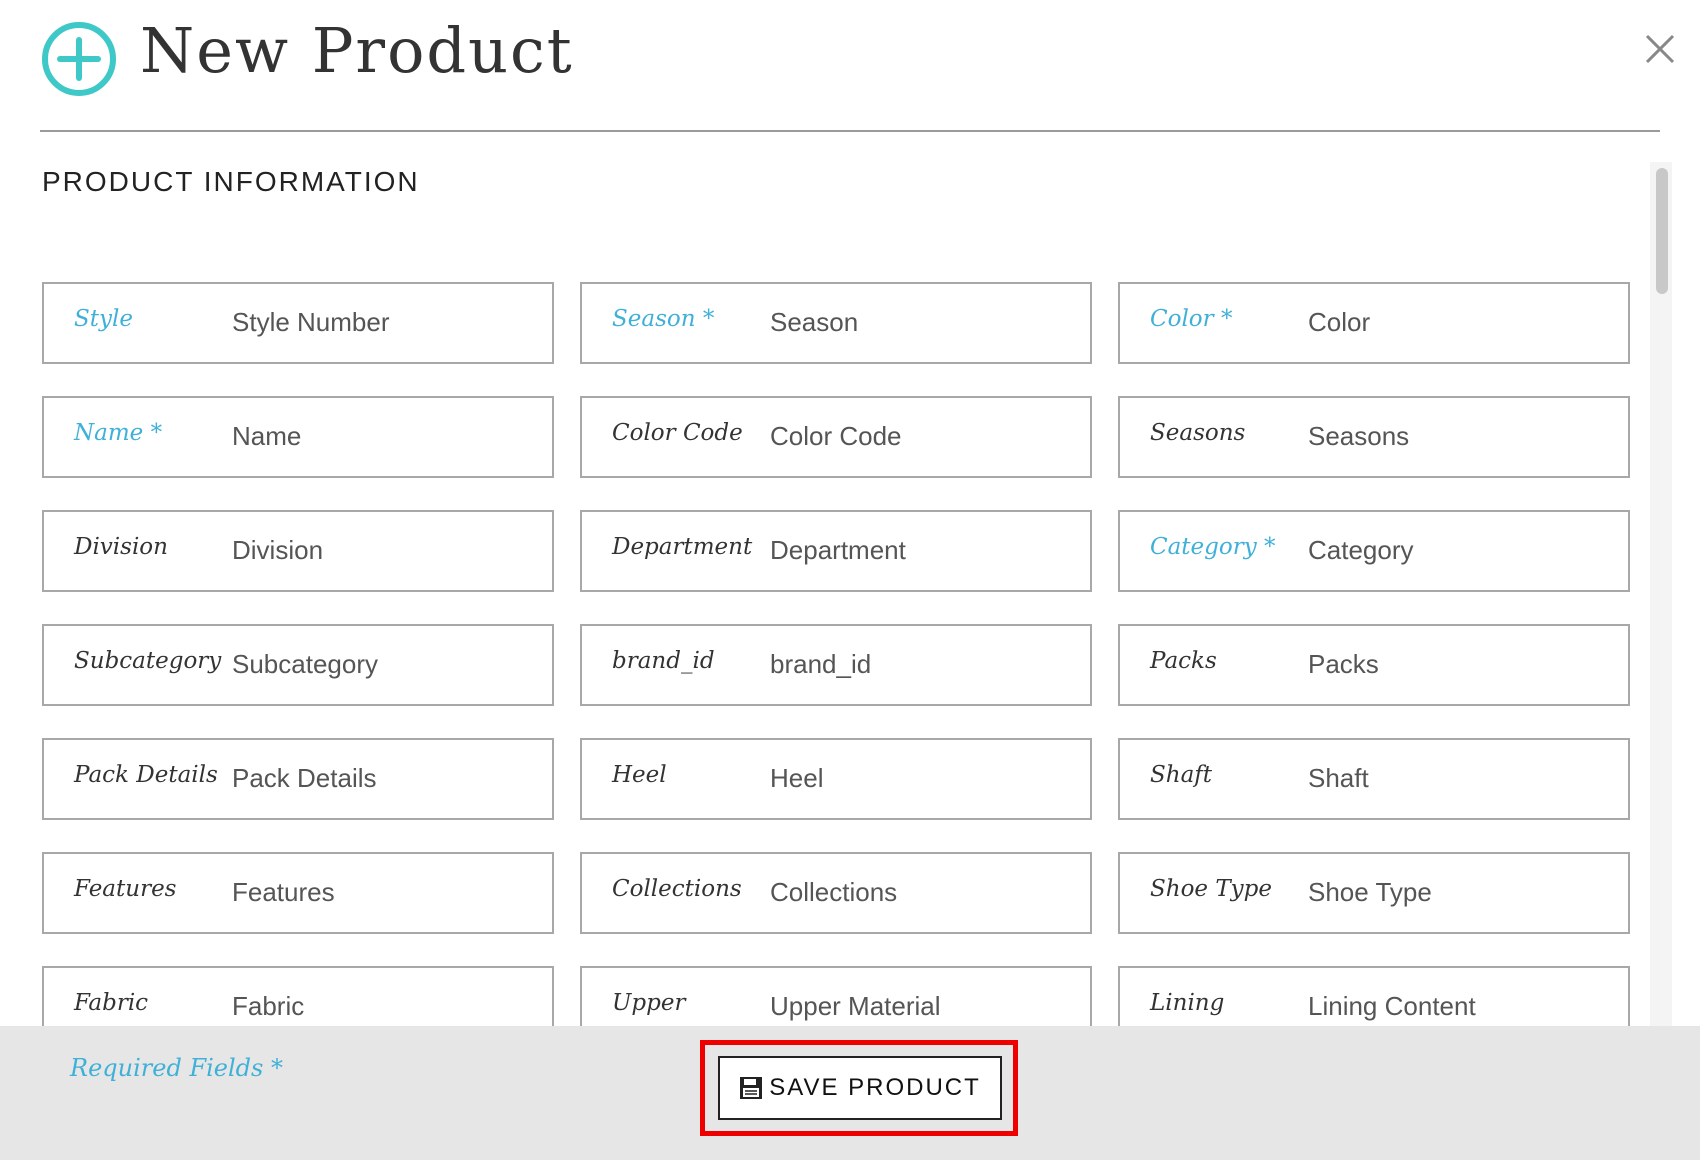 The height and width of the screenshot is (1160, 1700). What do you see at coordinates (382, 550) in the screenshot?
I see `input-division` at bounding box center [382, 550].